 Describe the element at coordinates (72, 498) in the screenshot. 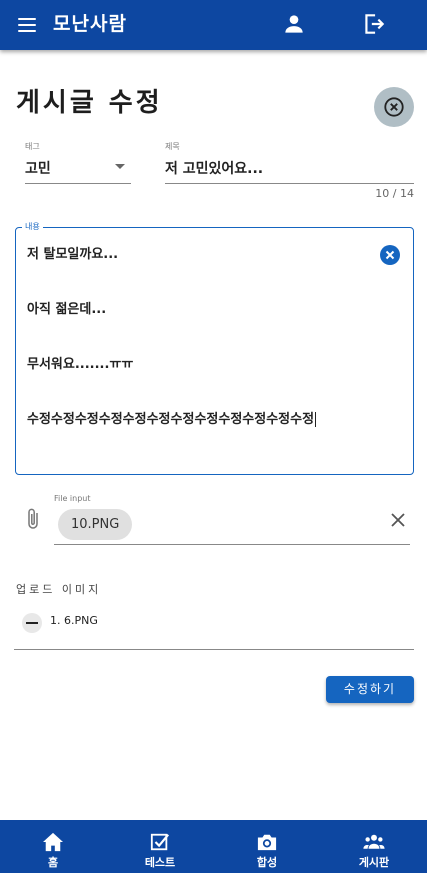

I see `file-input-label: File input` at that location.